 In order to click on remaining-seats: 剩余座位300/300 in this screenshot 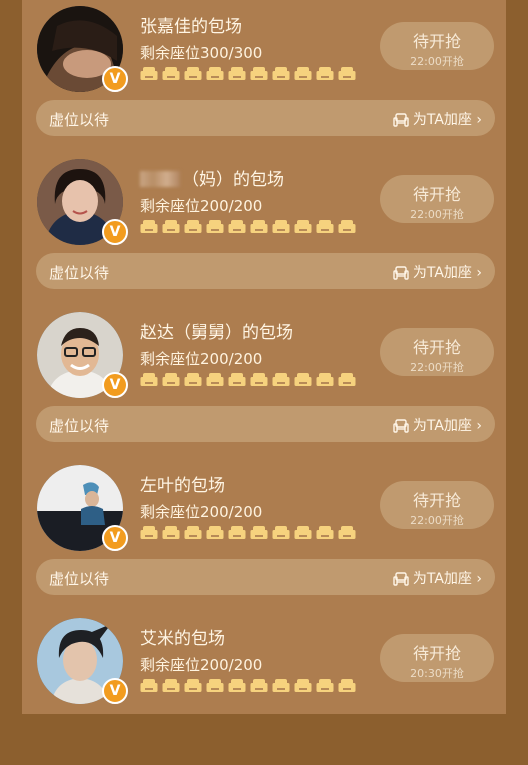, I will do `click(201, 53)`.